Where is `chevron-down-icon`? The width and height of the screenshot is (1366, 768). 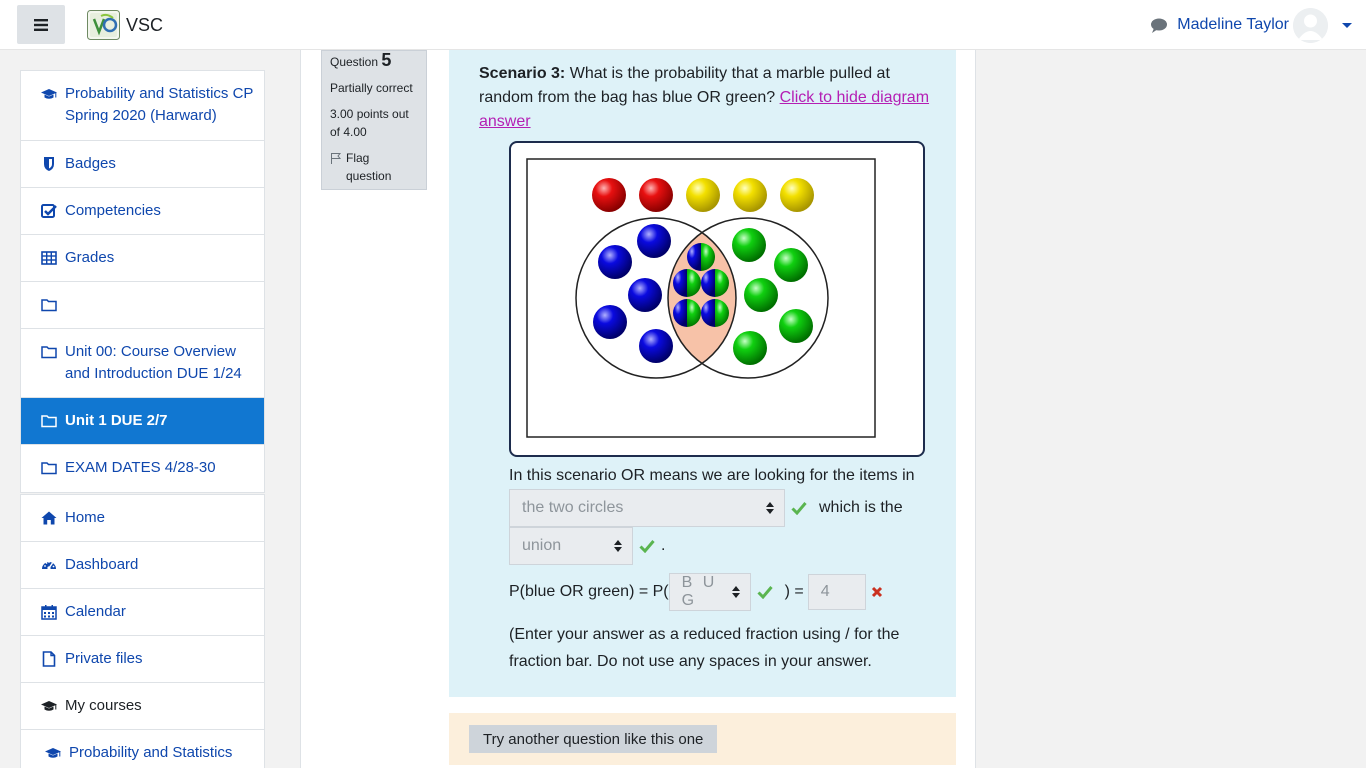 chevron-down-icon is located at coordinates (1347, 25).